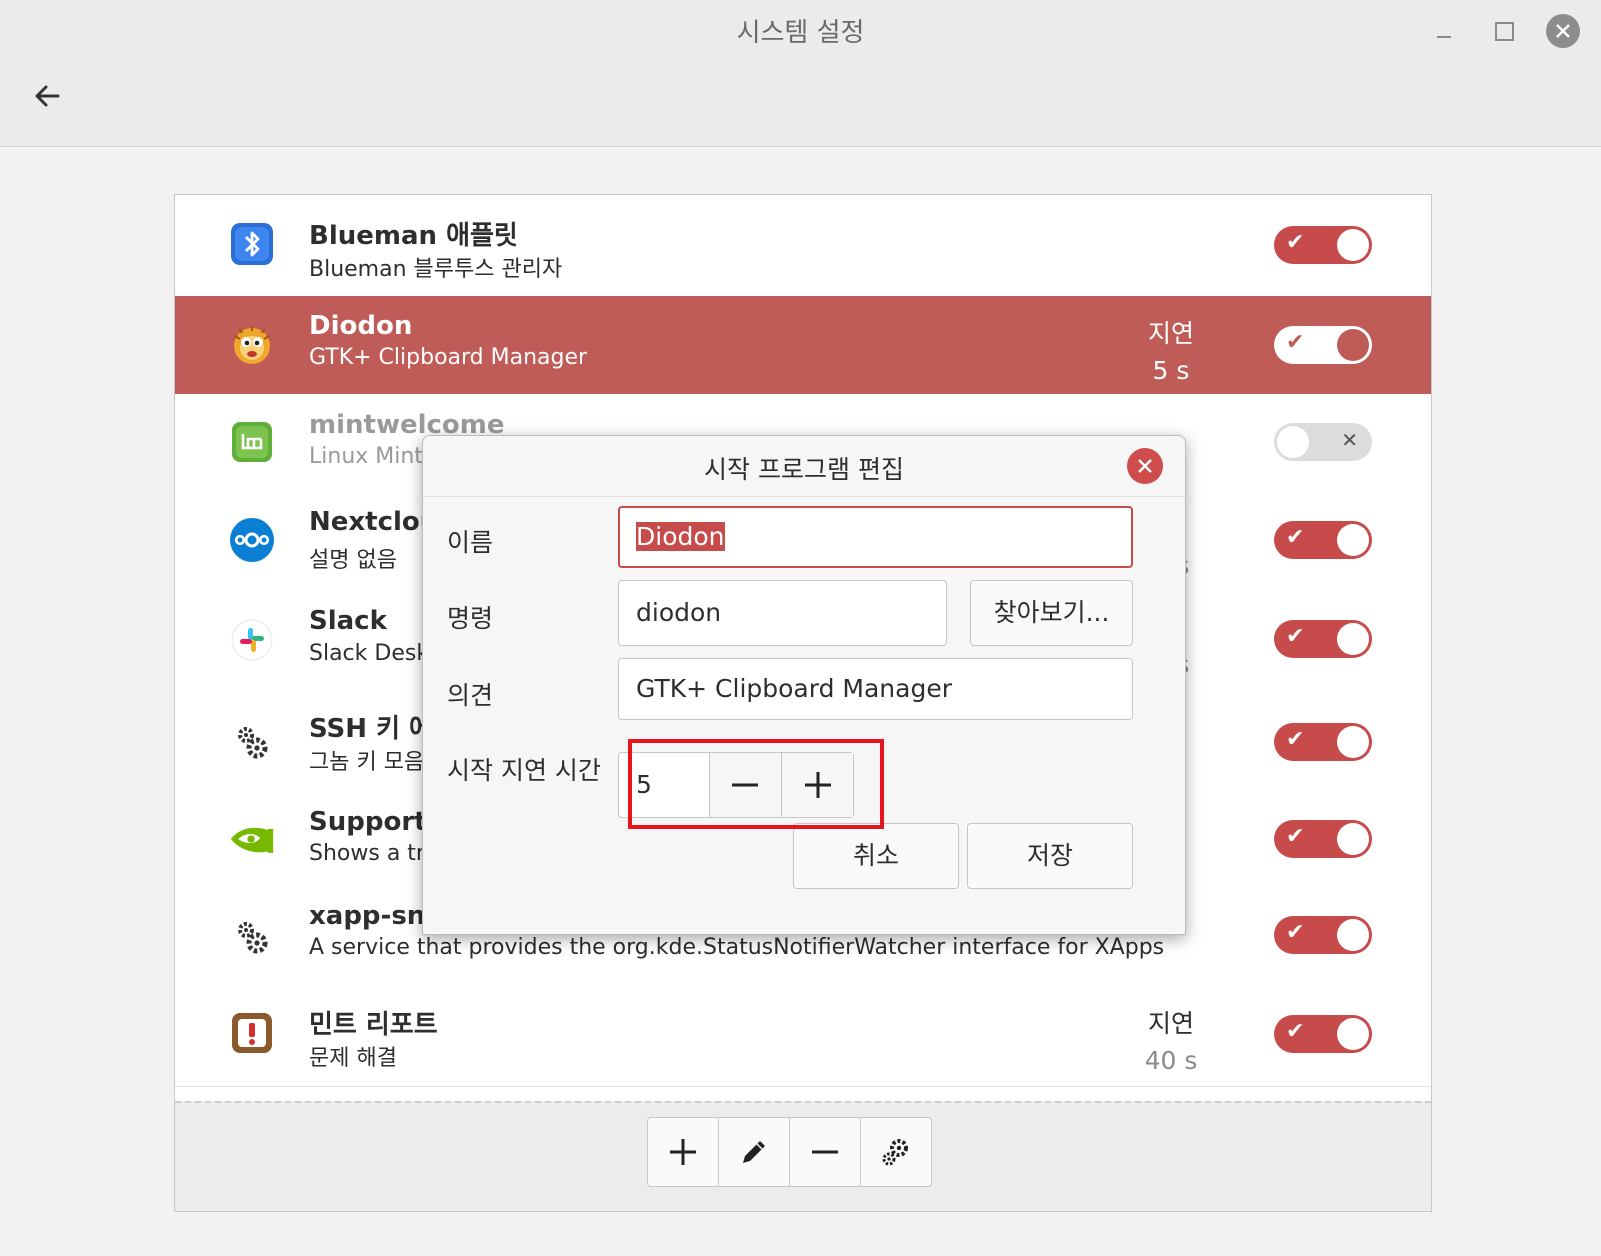 This screenshot has height=1256, width=1601. I want to click on app-name: Slack, so click(348, 621).